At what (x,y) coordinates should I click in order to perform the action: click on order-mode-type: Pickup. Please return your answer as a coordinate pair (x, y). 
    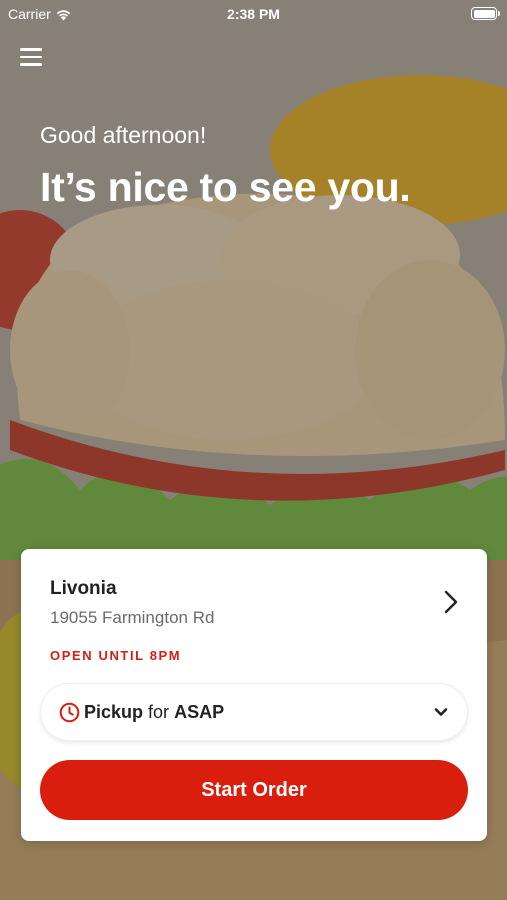
    Looking at the image, I should click on (114, 712).